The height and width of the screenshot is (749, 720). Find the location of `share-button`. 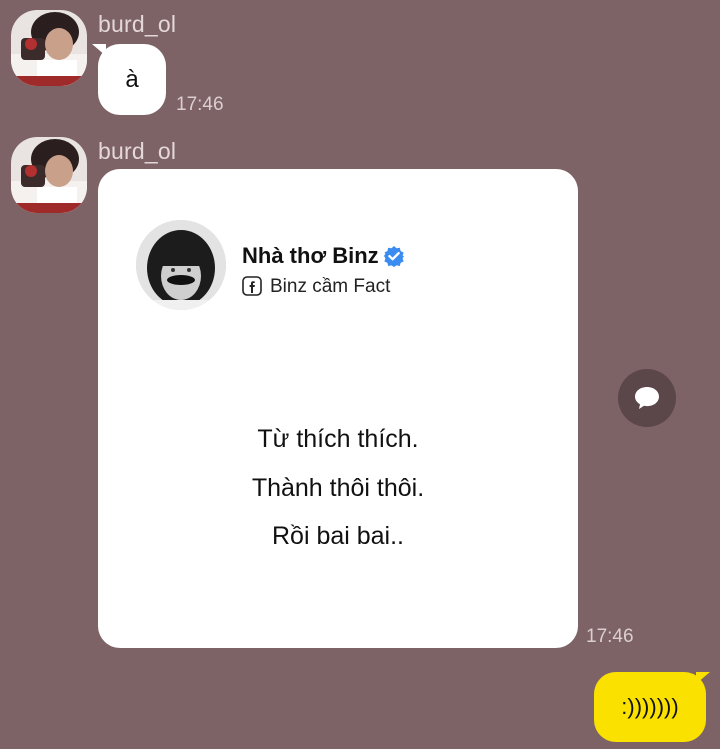

share-button is located at coordinates (647, 398).